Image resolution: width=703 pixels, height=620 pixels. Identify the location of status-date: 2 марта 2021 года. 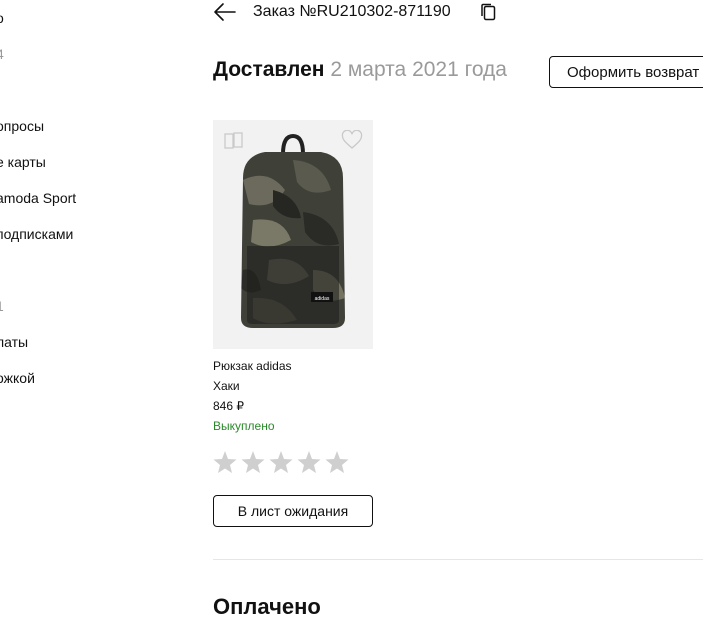
(418, 69).